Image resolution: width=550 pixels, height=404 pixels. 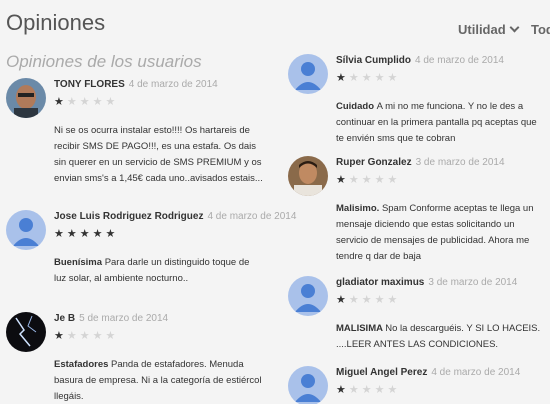 I want to click on review-author: TONY FLORES, so click(x=89, y=84).